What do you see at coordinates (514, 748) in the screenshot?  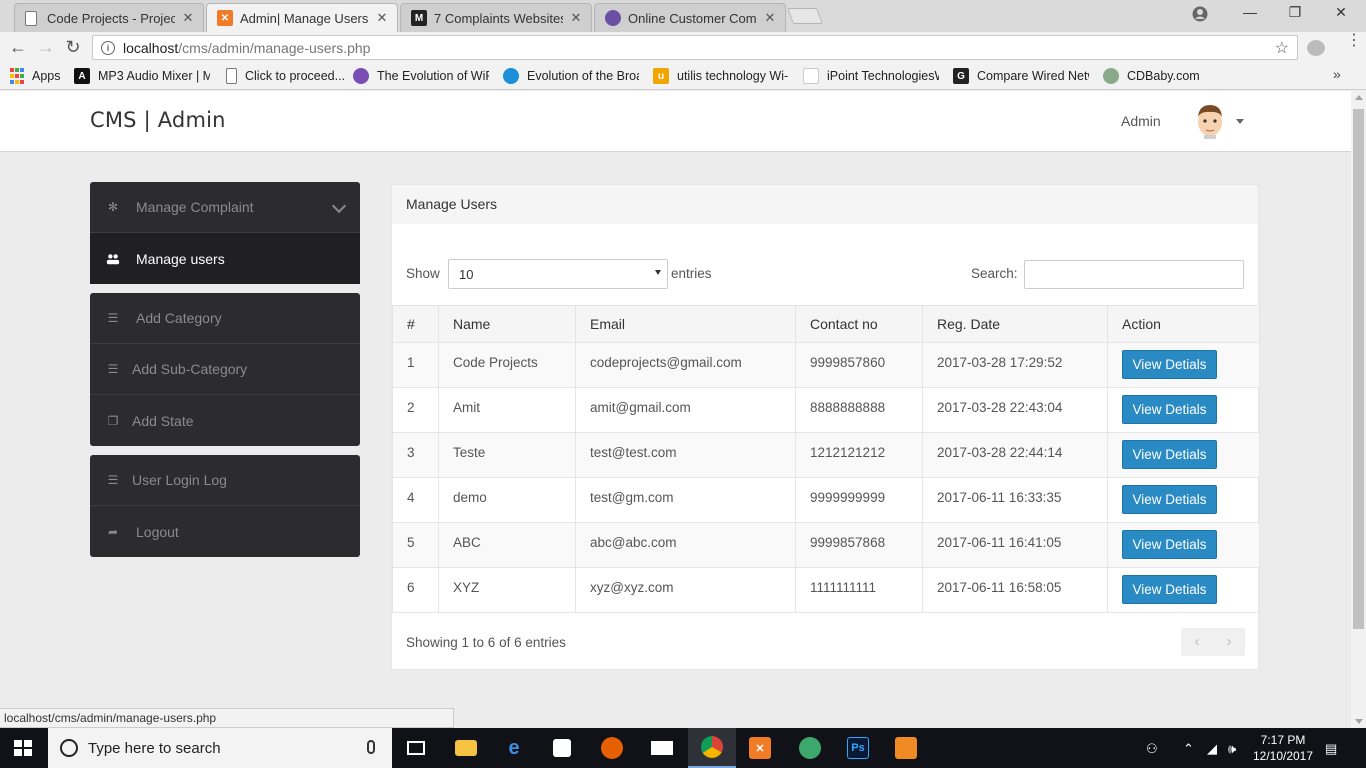 I see `taskbar-edge: e` at bounding box center [514, 748].